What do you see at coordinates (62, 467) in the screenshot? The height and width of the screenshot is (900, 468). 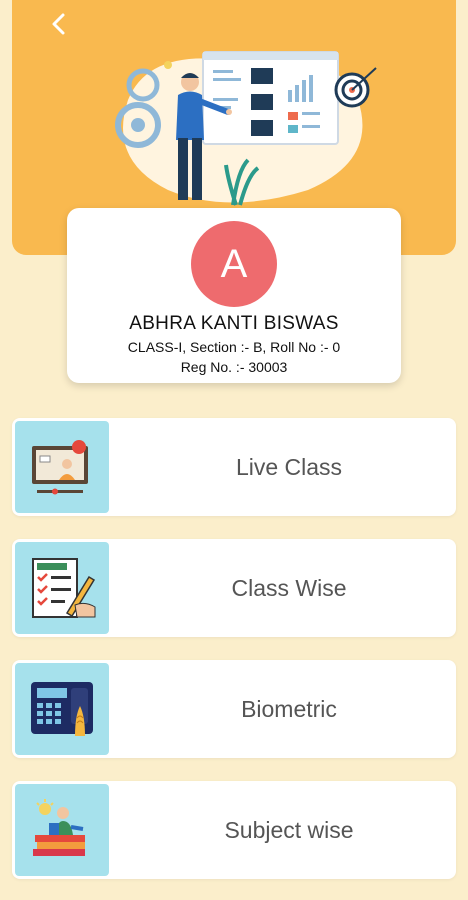 I see `live-class-icon` at bounding box center [62, 467].